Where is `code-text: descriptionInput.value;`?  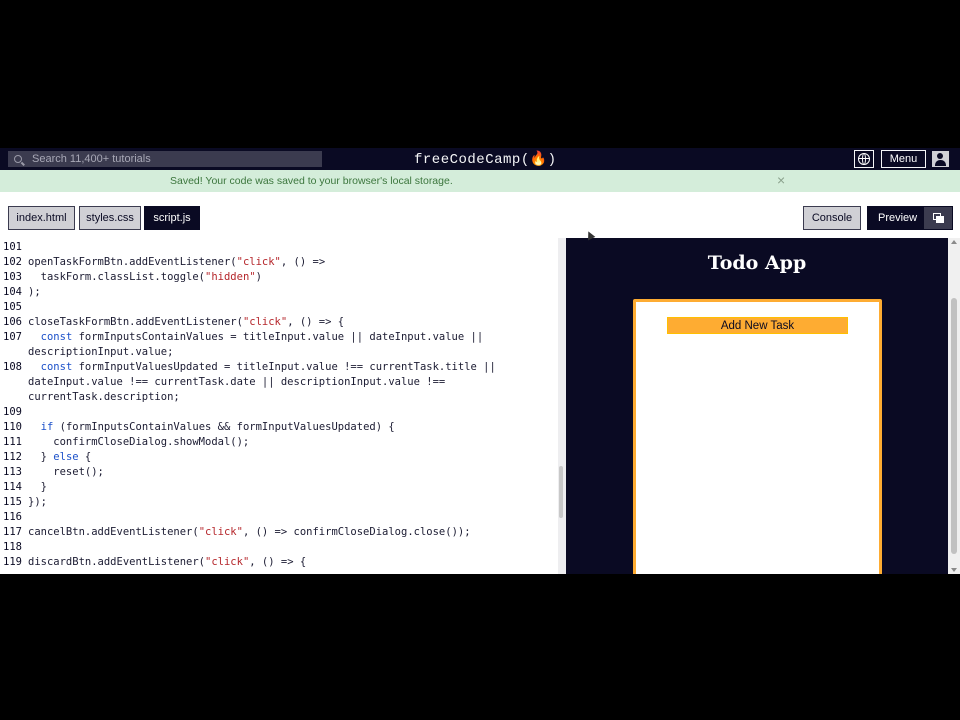 code-text: descriptionInput.value; is located at coordinates (101, 352).